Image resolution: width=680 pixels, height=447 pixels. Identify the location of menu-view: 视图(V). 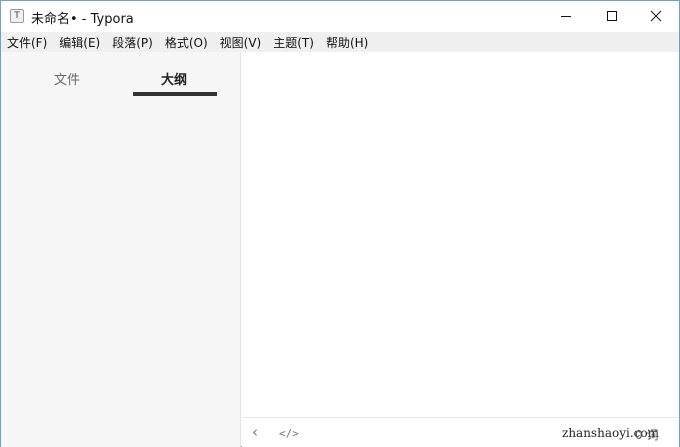
(241, 42).